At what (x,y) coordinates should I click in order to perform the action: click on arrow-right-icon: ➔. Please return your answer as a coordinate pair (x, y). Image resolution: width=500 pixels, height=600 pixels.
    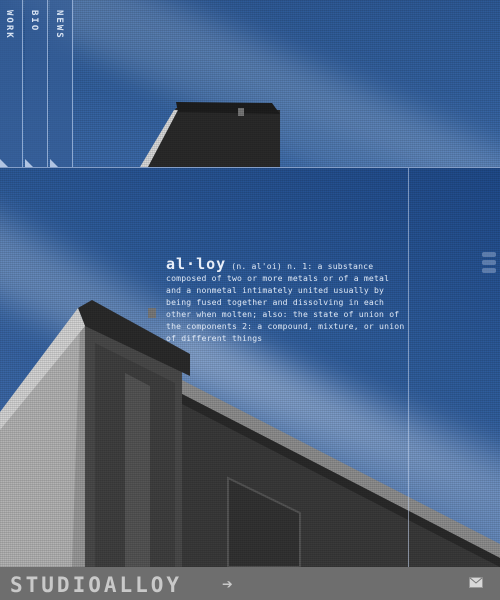
    Looking at the image, I should click on (227, 584).